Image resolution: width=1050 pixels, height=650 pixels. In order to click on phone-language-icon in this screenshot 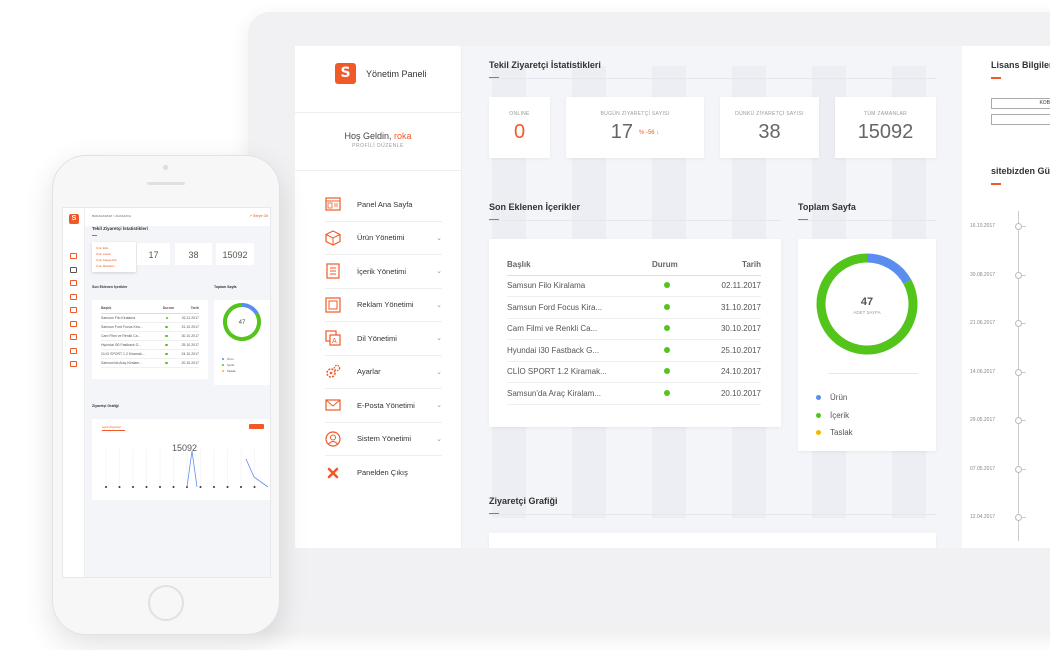, I will do `click(73, 310)`.